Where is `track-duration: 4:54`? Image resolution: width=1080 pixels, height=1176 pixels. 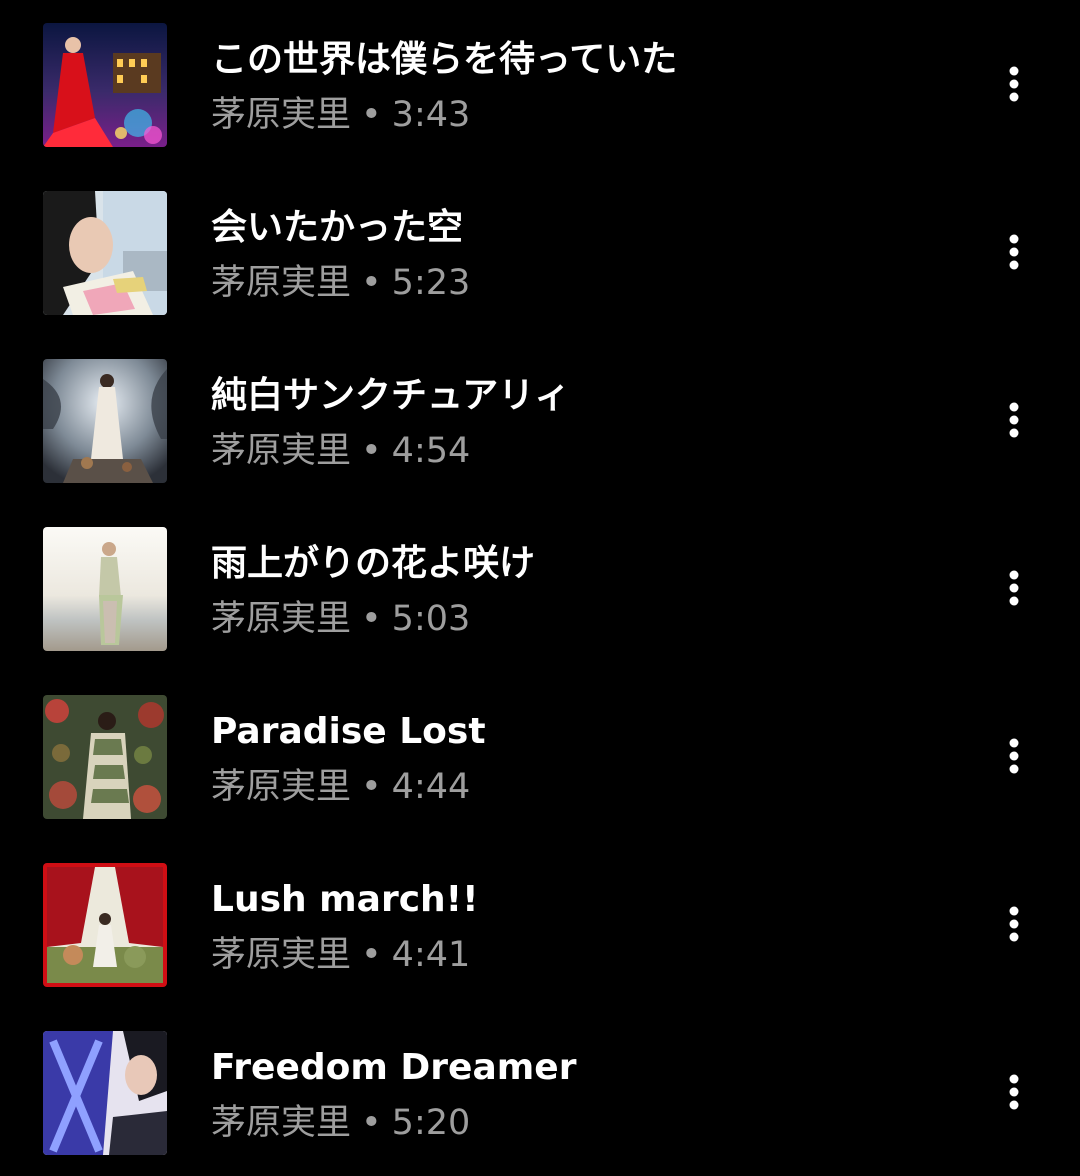
track-duration: 4:54 is located at coordinates (431, 451).